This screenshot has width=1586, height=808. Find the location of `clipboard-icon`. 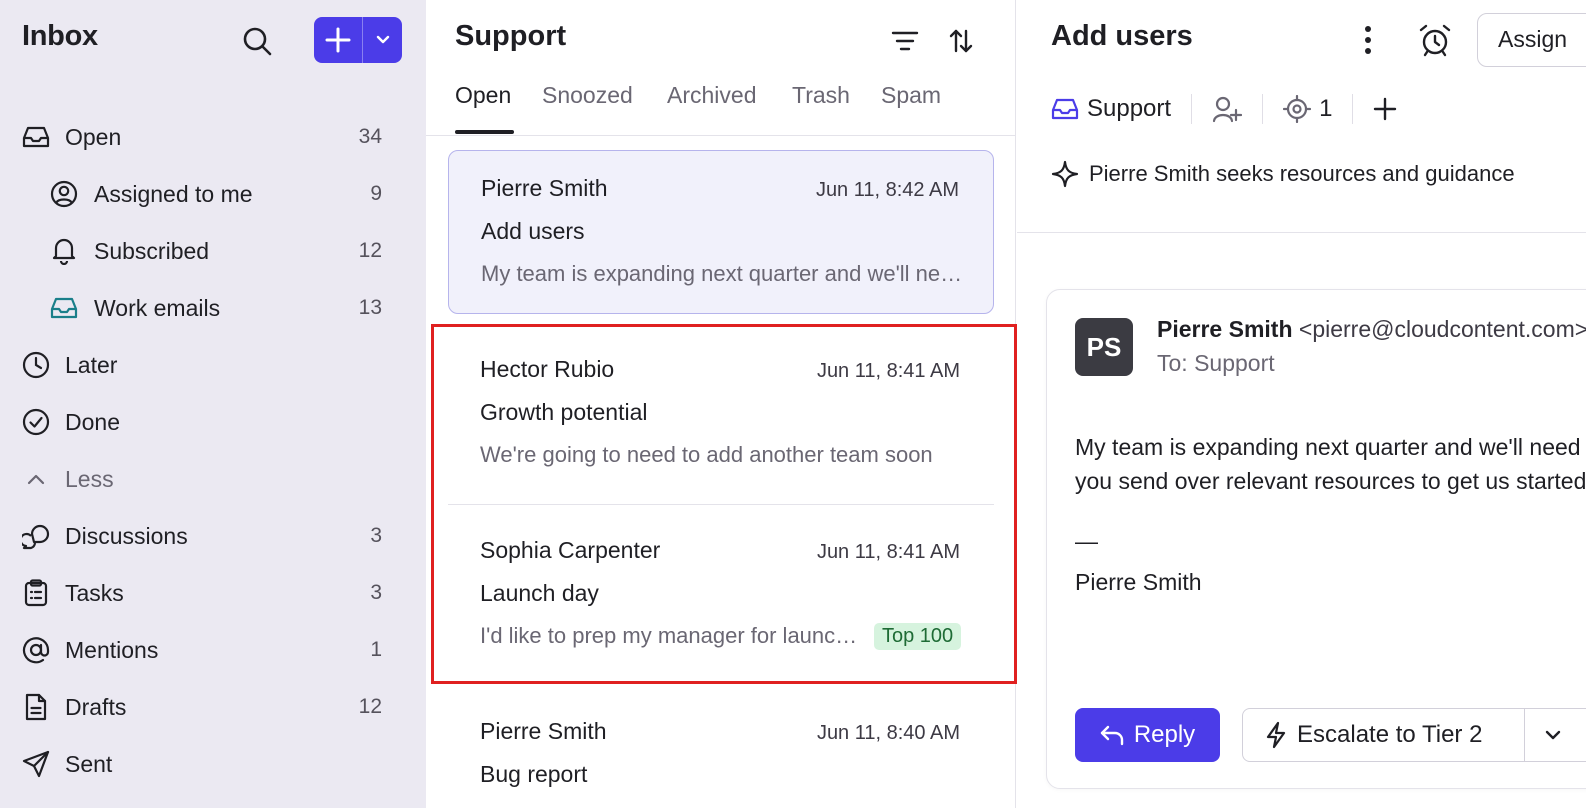

clipboard-icon is located at coordinates (36, 593).